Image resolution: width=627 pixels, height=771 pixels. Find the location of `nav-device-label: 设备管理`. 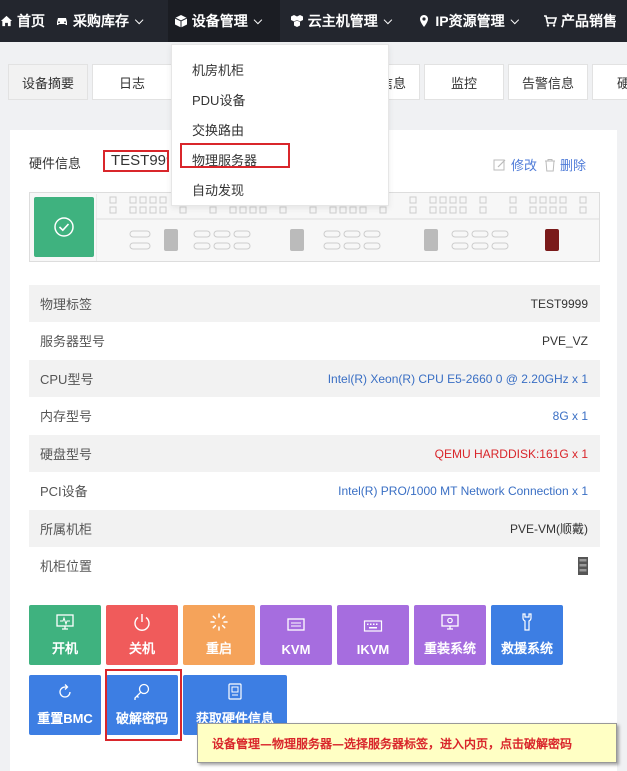

nav-device-label: 设备管理 is located at coordinates (219, 21).